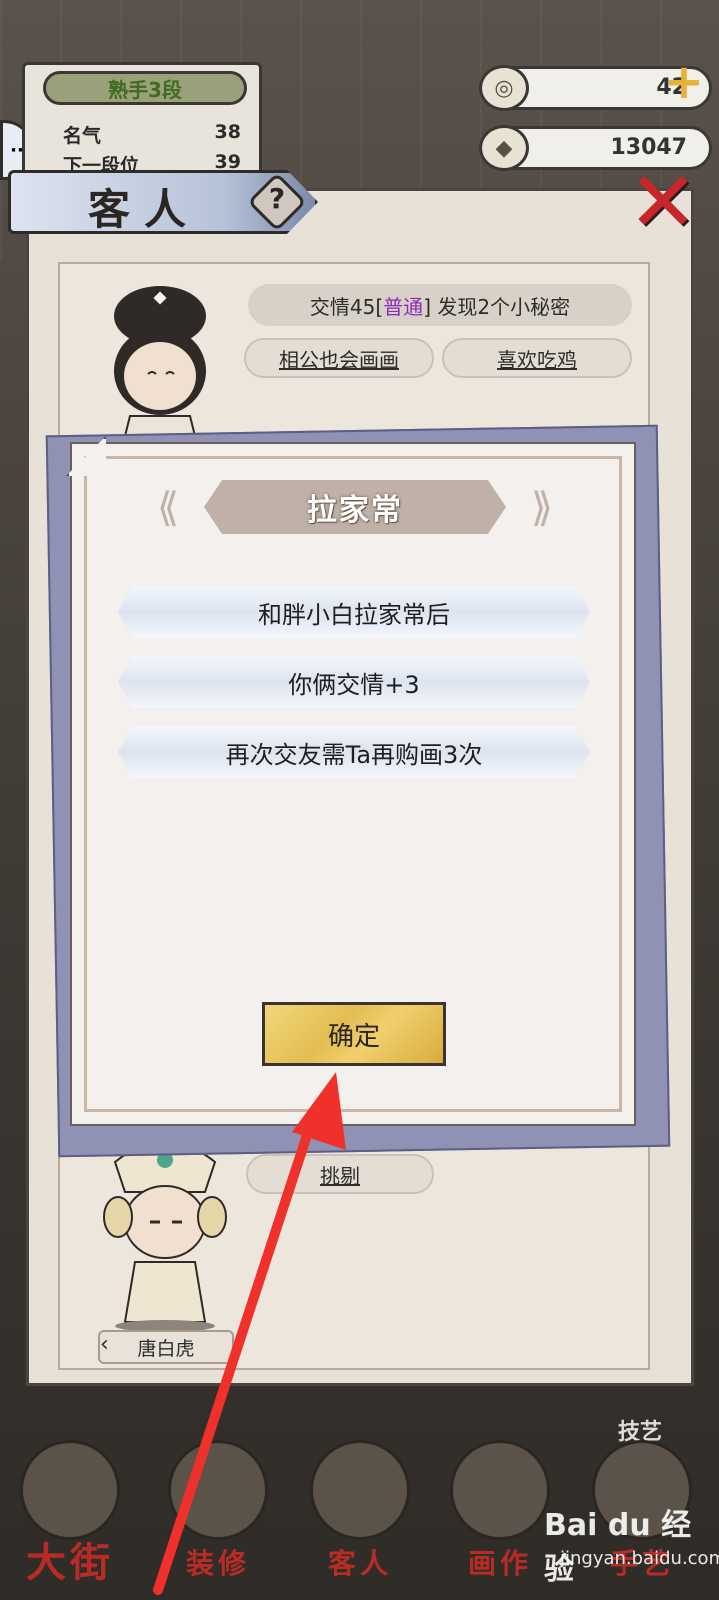 The image size is (719, 1600). What do you see at coordinates (144, 209) in the screenshot?
I see `panel-title: 客人` at bounding box center [144, 209].